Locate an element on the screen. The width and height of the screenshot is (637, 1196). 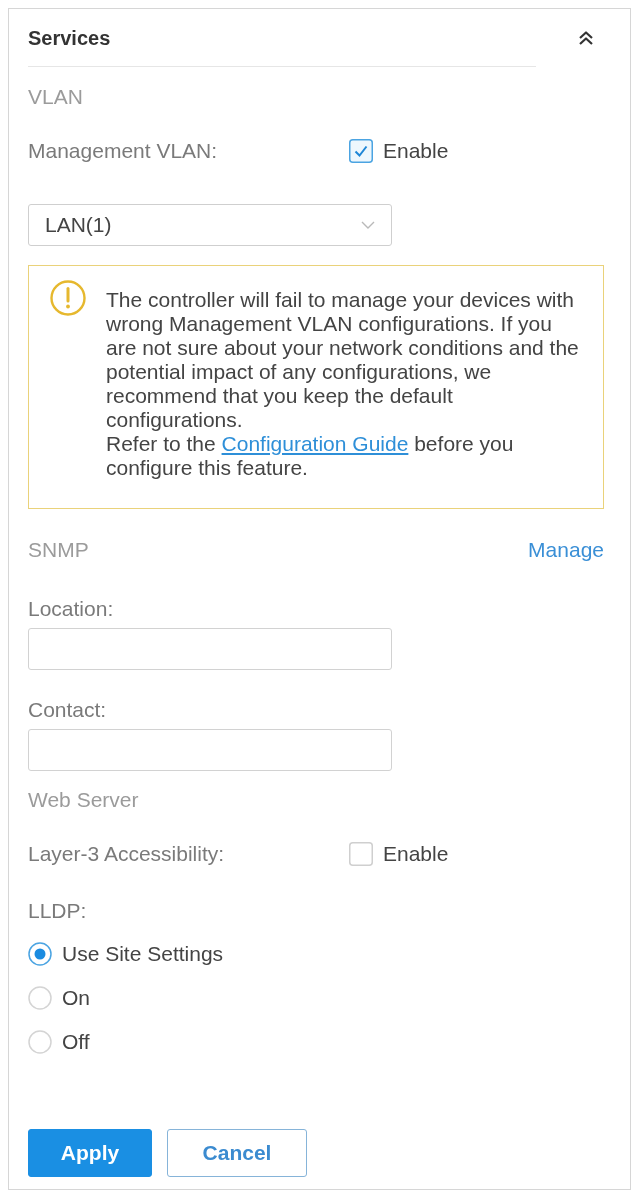
field-label: Contact: is located at coordinates (68, 710).